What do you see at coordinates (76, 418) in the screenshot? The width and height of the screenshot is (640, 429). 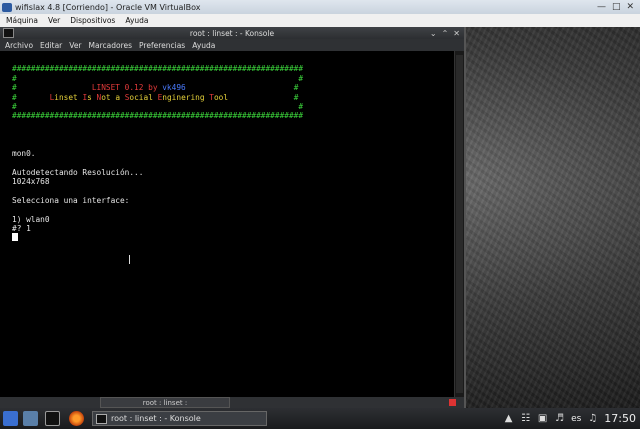 I see `firefox-icon` at bounding box center [76, 418].